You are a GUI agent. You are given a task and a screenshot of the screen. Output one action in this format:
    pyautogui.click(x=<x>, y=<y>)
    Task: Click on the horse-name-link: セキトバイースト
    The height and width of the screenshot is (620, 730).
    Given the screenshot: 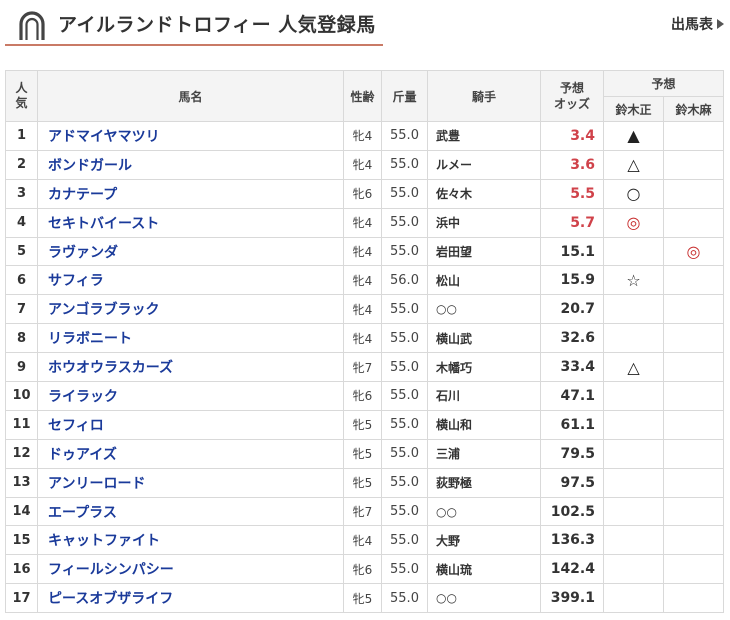 What is the action you would take?
    pyautogui.click(x=190, y=222)
    